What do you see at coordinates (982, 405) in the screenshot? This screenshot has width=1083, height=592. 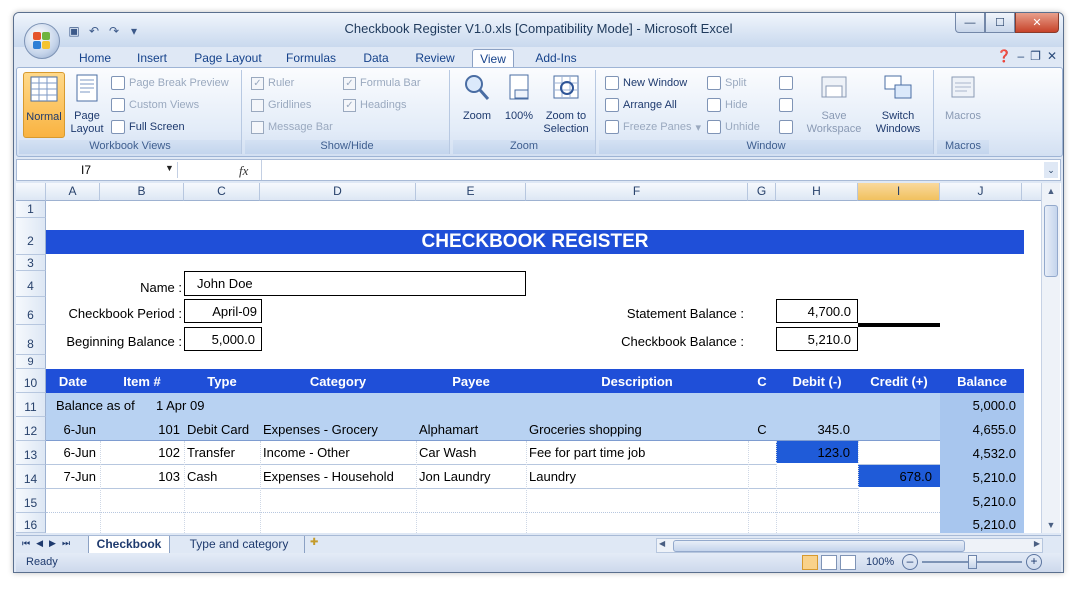 I see `opening-balance: 5,000.0` at bounding box center [982, 405].